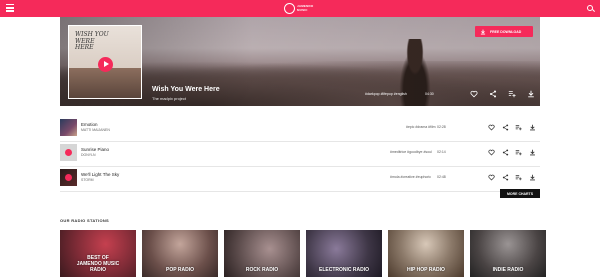  What do you see at coordinates (186, 89) in the screenshot?
I see `featured-track-title: Wish You Were Here` at bounding box center [186, 89].